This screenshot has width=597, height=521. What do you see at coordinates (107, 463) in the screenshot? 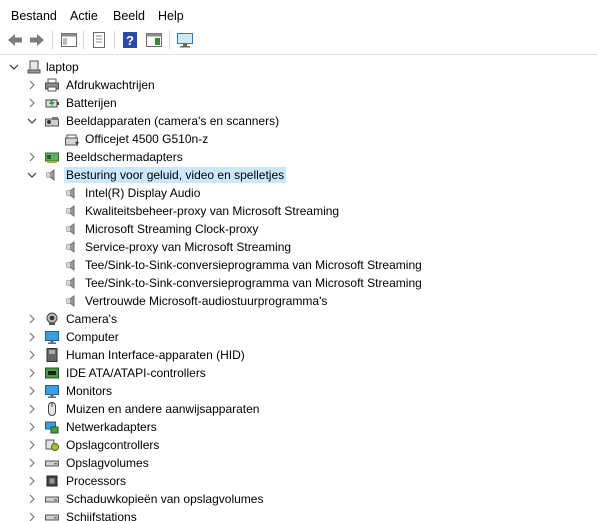
I see `tree-item-label: Opslagvolumes` at bounding box center [107, 463].